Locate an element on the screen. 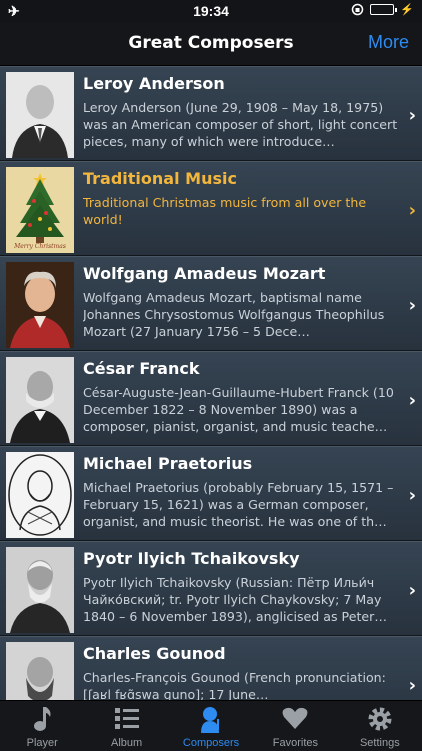 The width and height of the screenshot is (422, 751). composer-name: Pyotr Ilyich Tchaikovsky is located at coordinates (191, 558).